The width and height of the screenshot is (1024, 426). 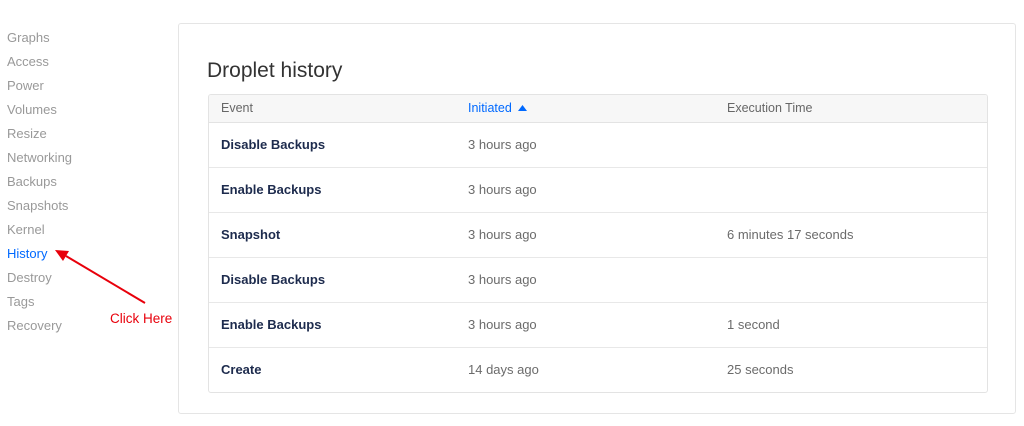 I want to click on column-header-execution-time: Execution Time, so click(x=770, y=108).